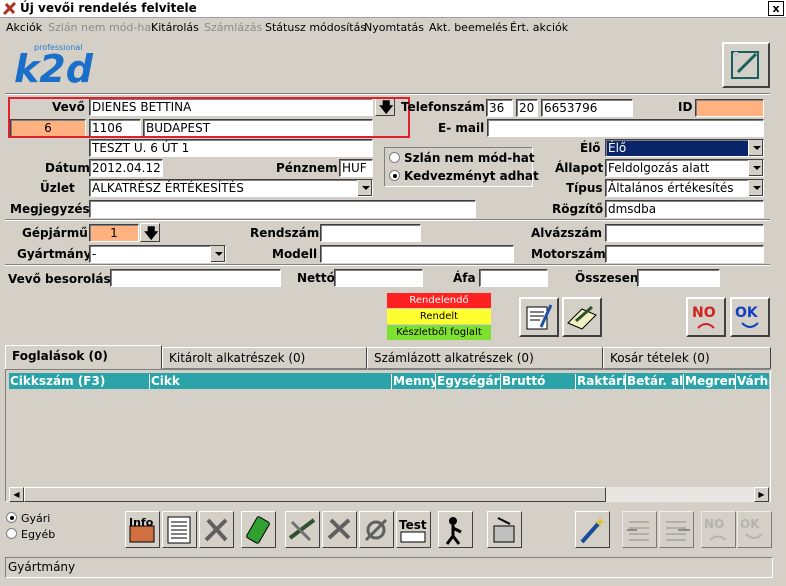 This screenshot has width=786, height=586. Describe the element at coordinates (413, 381) in the screenshot. I see `col-menny: Menny` at that location.